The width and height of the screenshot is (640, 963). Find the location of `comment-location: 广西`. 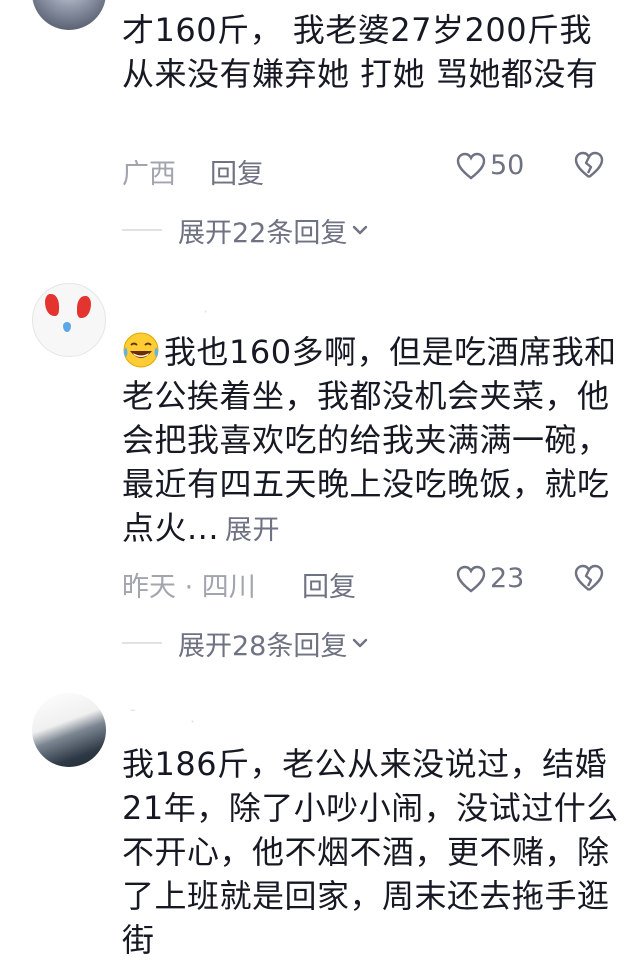

comment-location: 广西 is located at coordinates (149, 174).